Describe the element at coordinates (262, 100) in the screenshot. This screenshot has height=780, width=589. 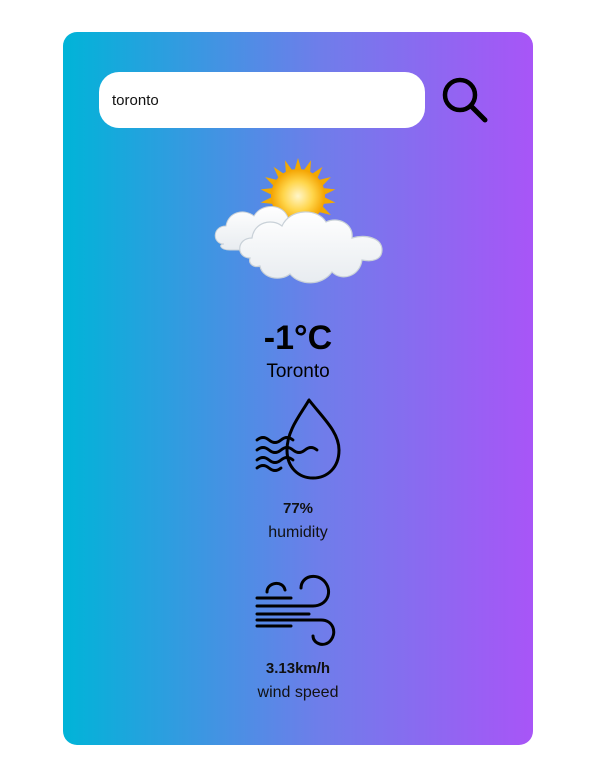
I see `search-input` at that location.